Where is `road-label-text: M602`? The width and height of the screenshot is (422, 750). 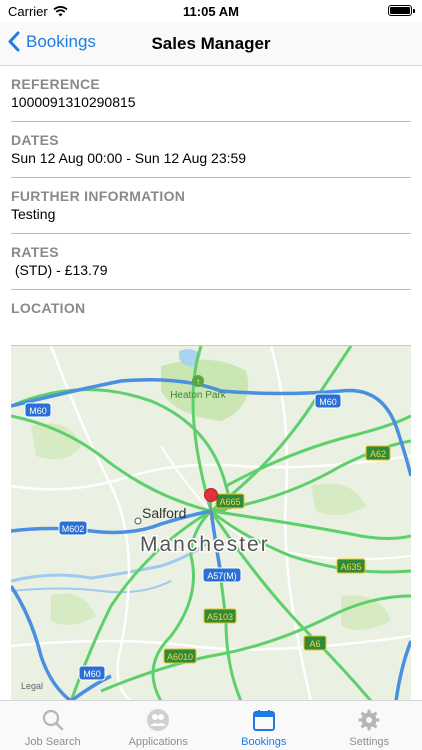
road-label-text: M602 is located at coordinates (73, 529).